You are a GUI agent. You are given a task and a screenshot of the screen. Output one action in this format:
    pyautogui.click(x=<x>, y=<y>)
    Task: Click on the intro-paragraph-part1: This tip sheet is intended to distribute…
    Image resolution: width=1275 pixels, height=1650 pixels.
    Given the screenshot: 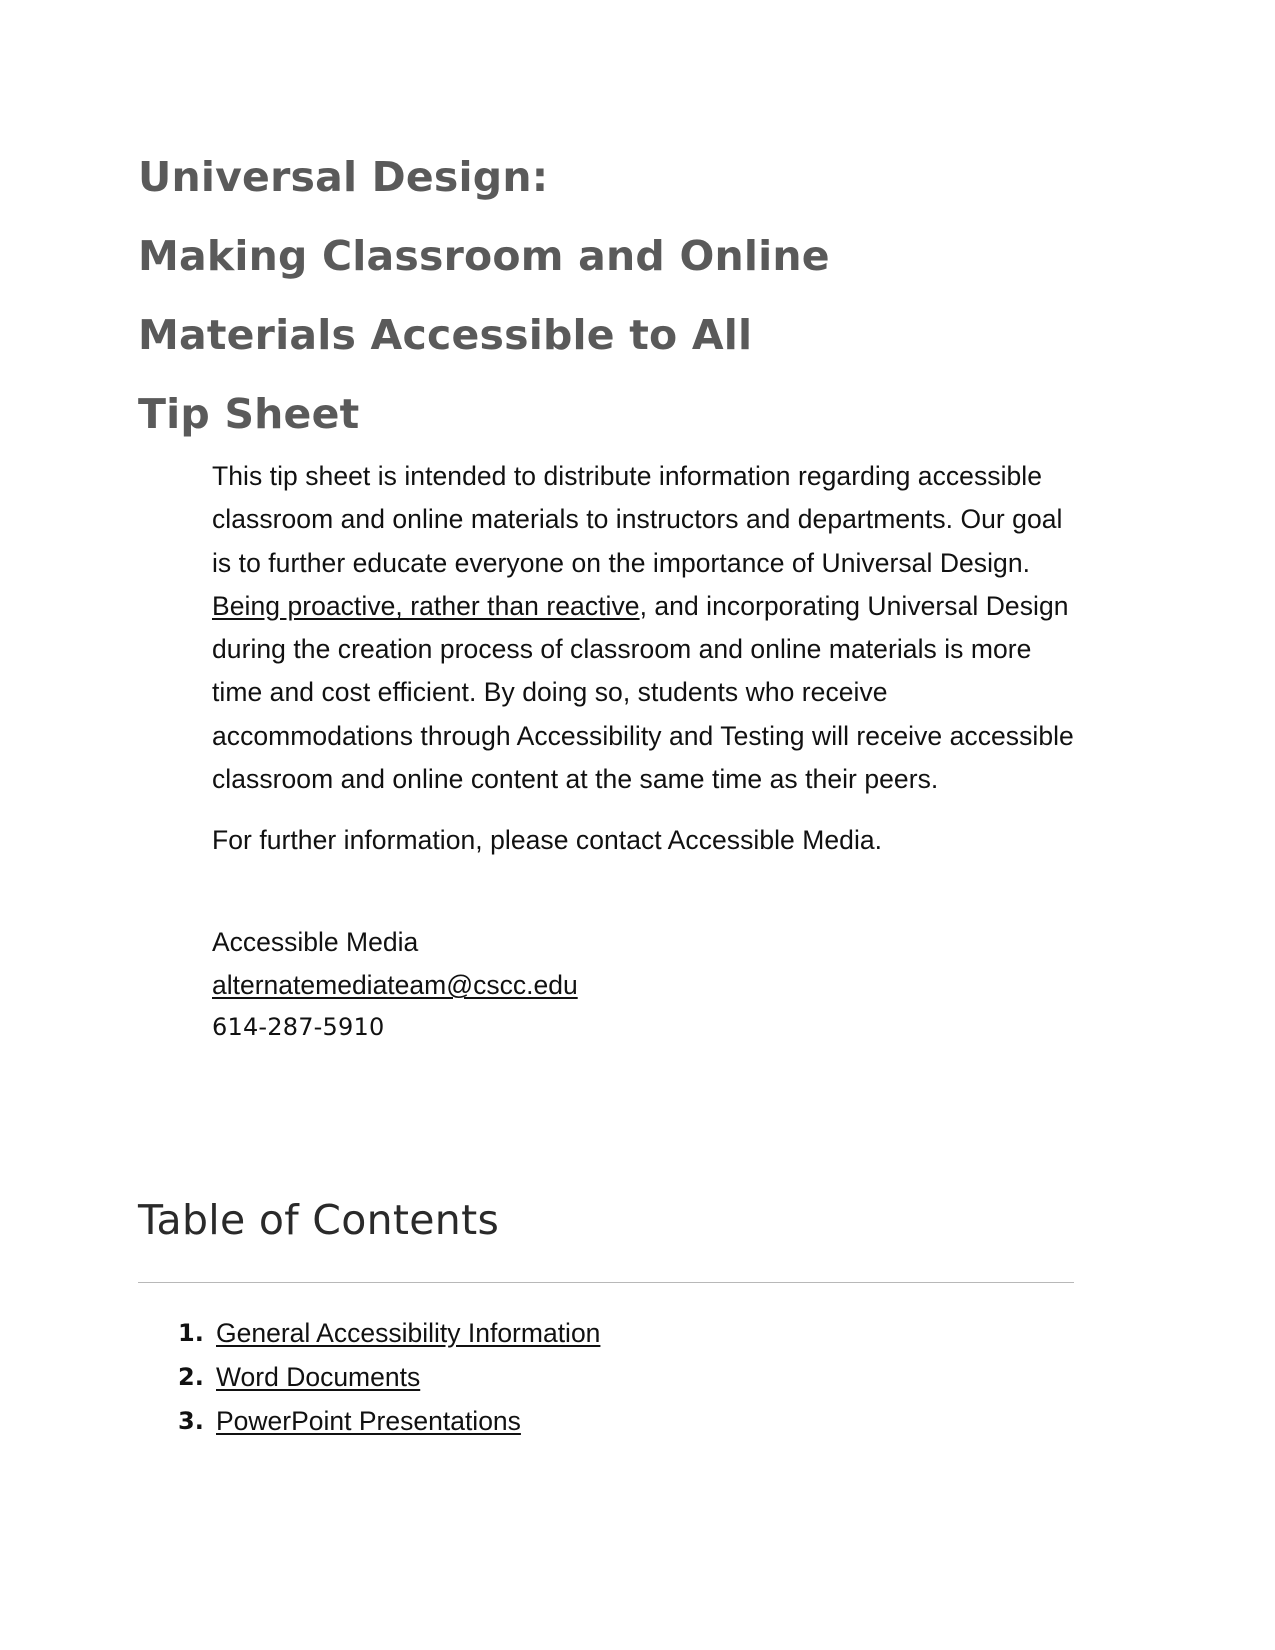 What is the action you would take?
    pyautogui.click(x=637, y=519)
    